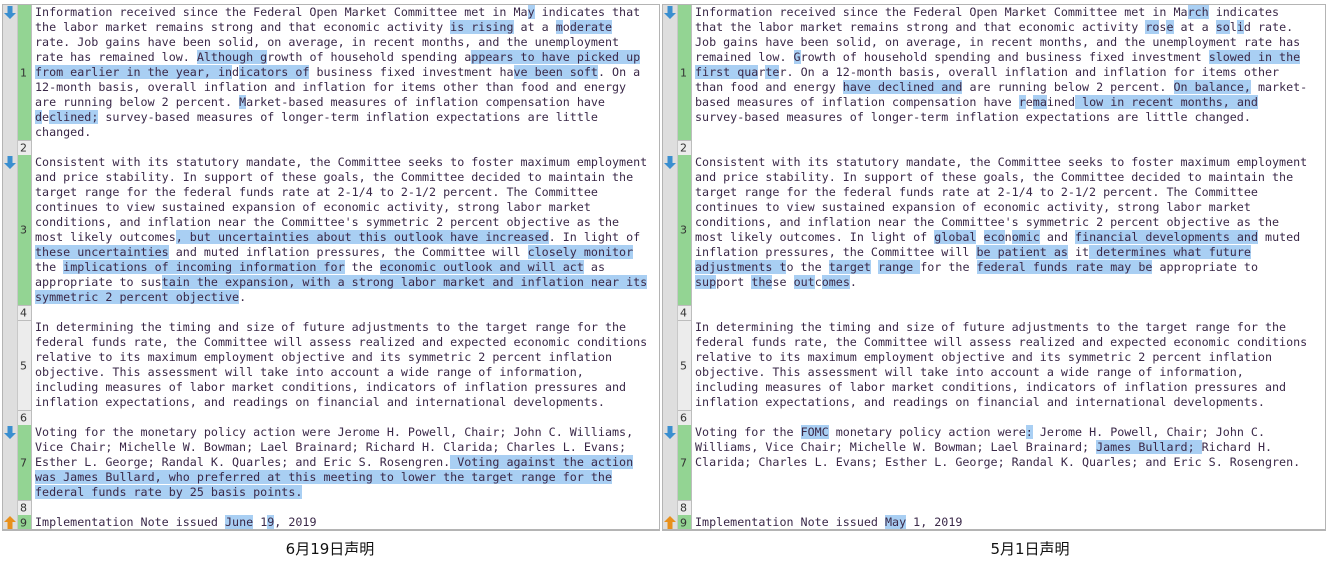 The height and width of the screenshot is (574, 1326). What do you see at coordinates (542, 462) in the screenshot?
I see `diff-highlight: Voting against the action` at bounding box center [542, 462].